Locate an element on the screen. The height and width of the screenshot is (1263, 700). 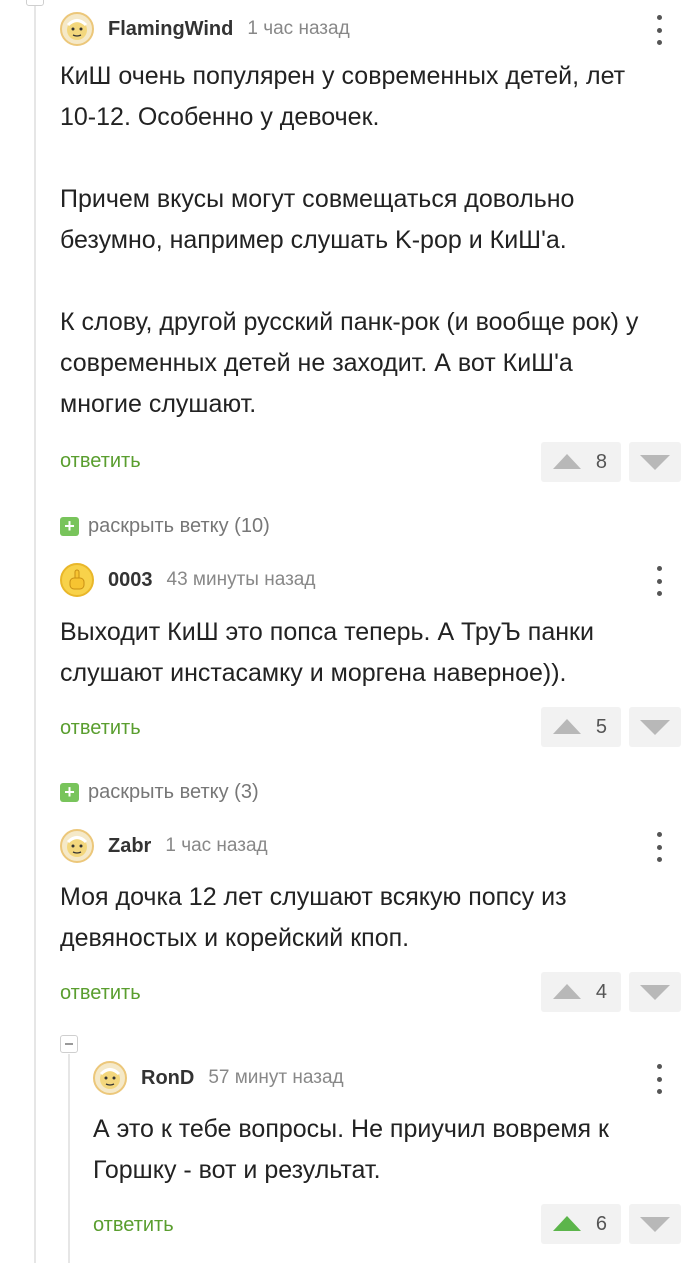
upvote-button: 6 is located at coordinates (581, 1224).